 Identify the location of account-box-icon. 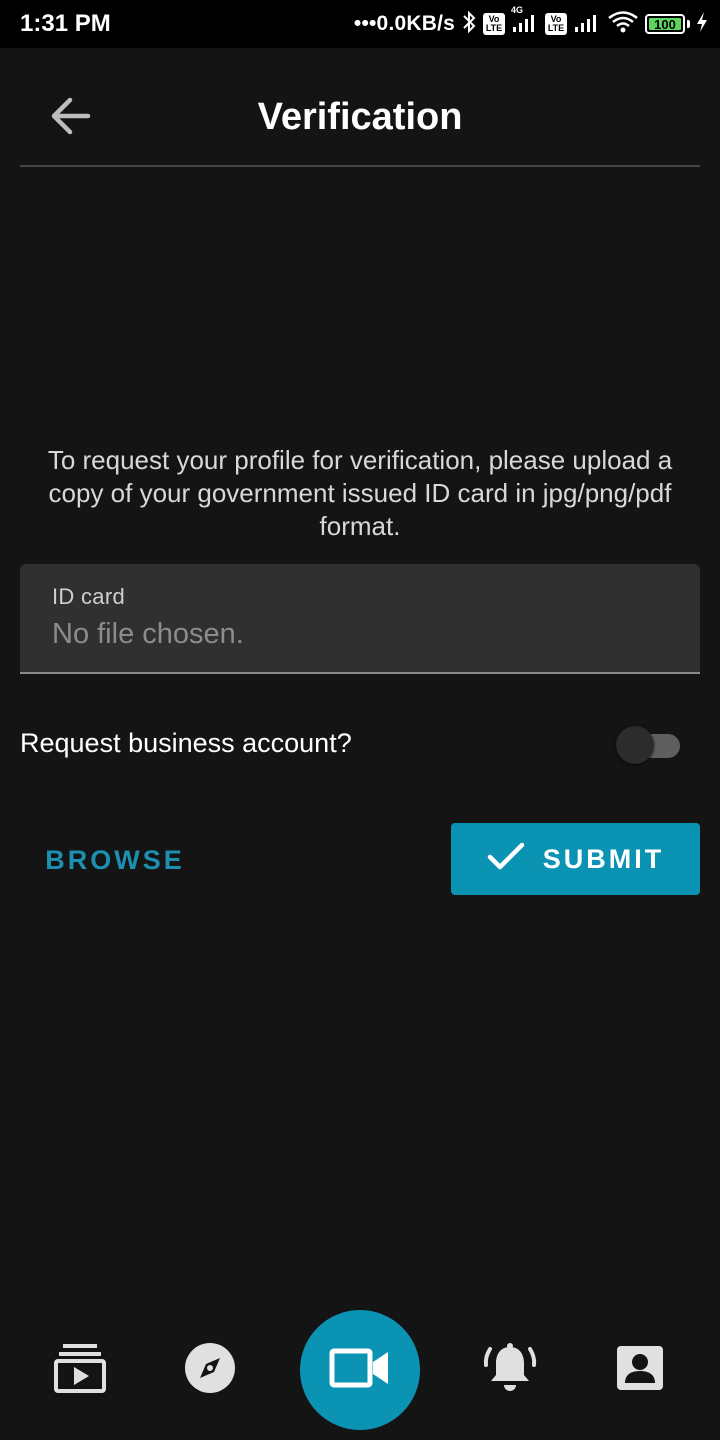
(640, 1370).